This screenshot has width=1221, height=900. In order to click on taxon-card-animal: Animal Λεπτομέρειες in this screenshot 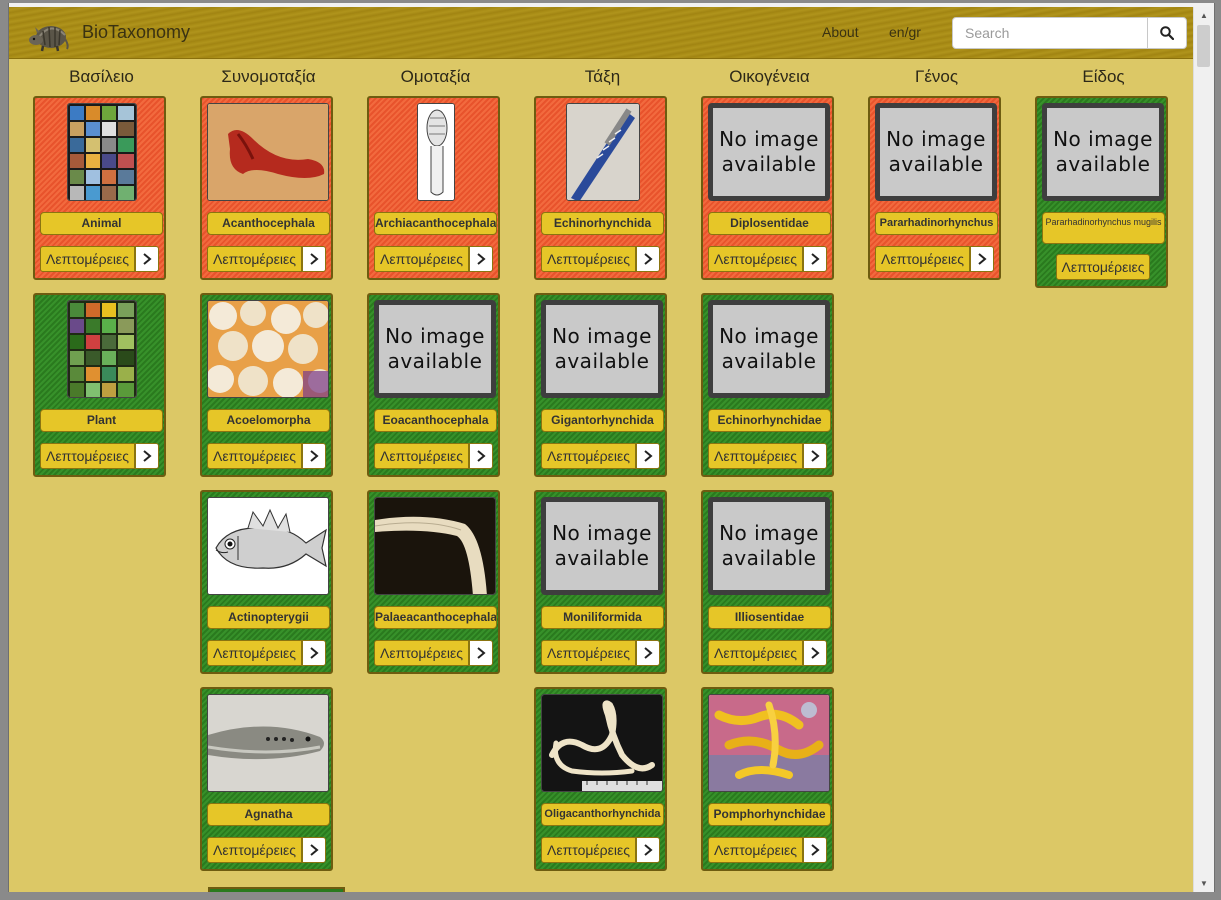, I will do `click(99, 188)`.